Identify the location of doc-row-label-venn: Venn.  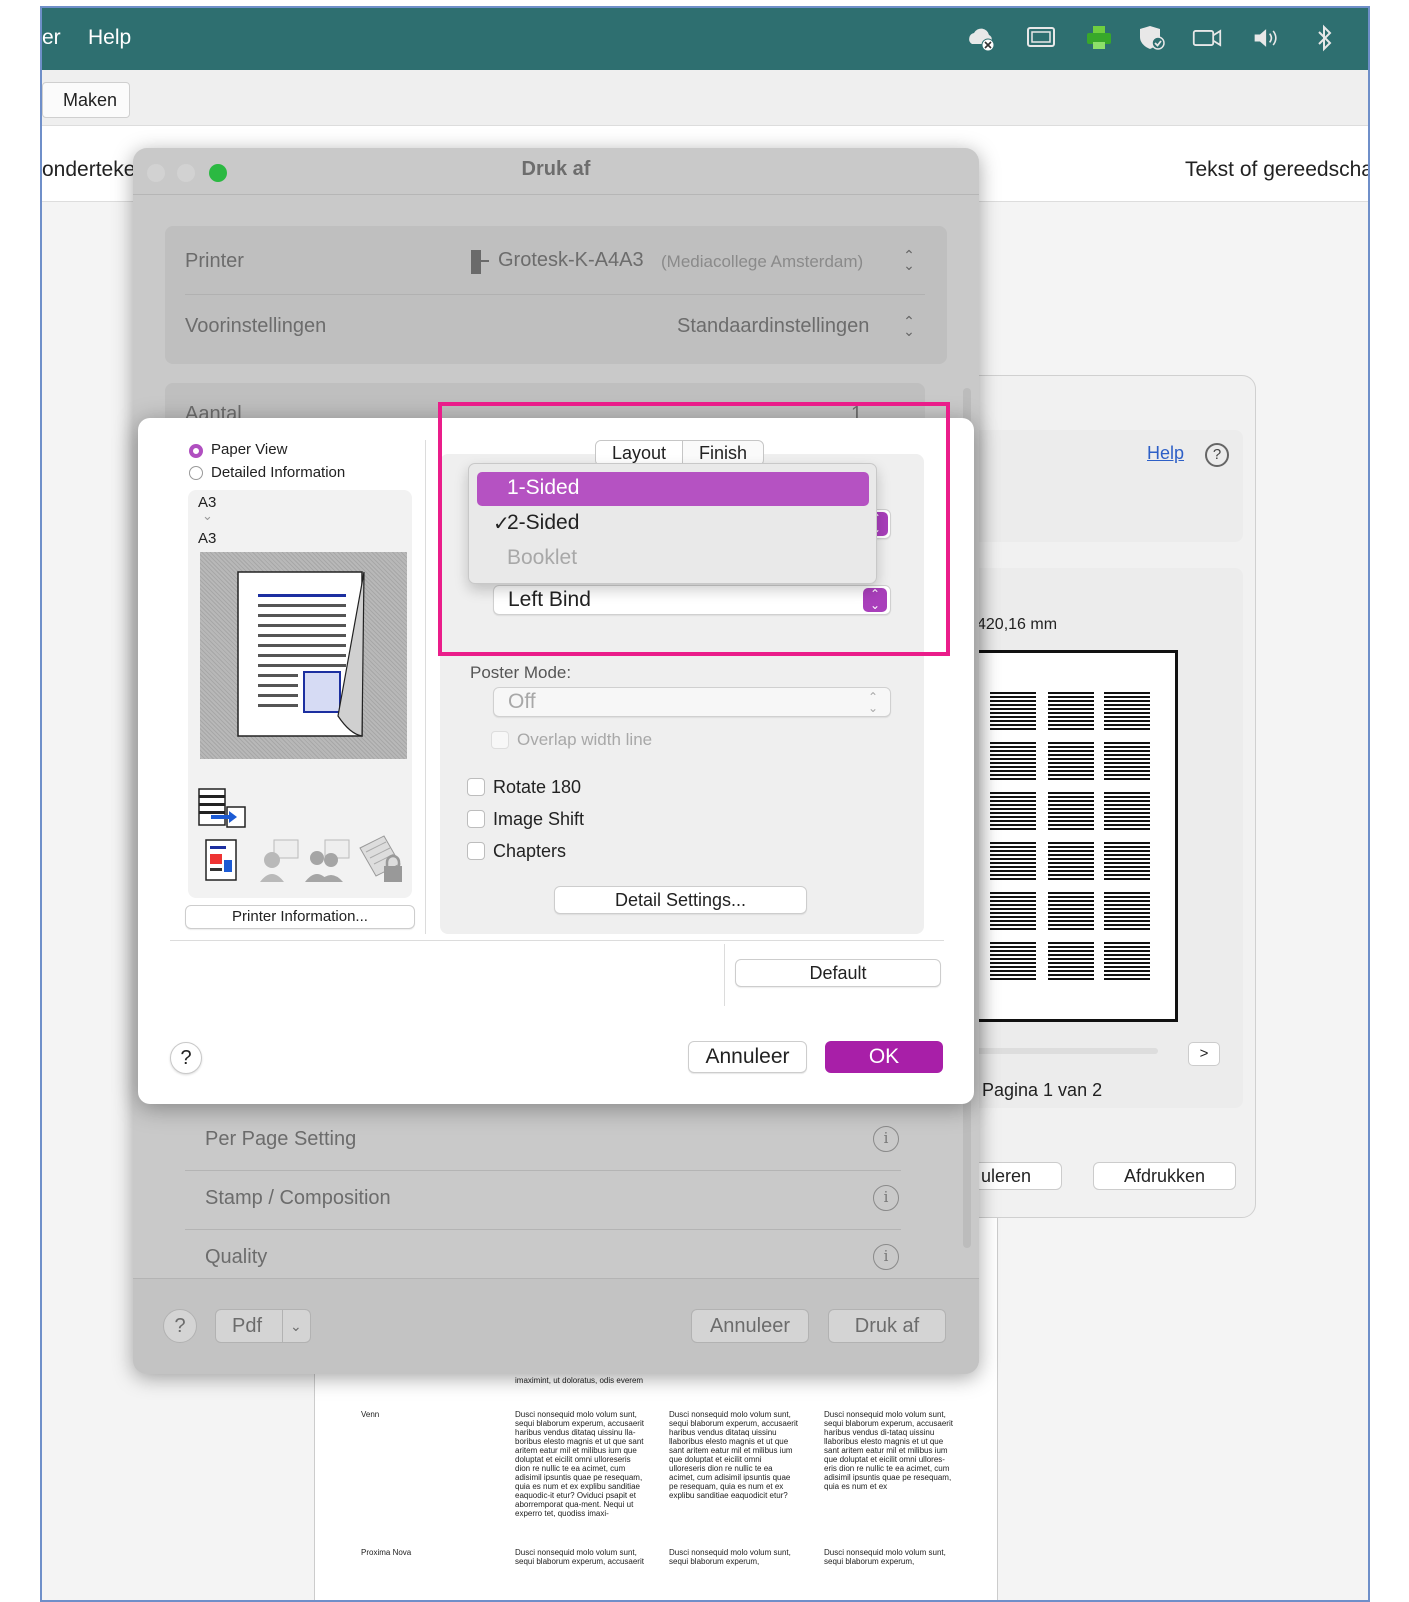
(370, 1414).